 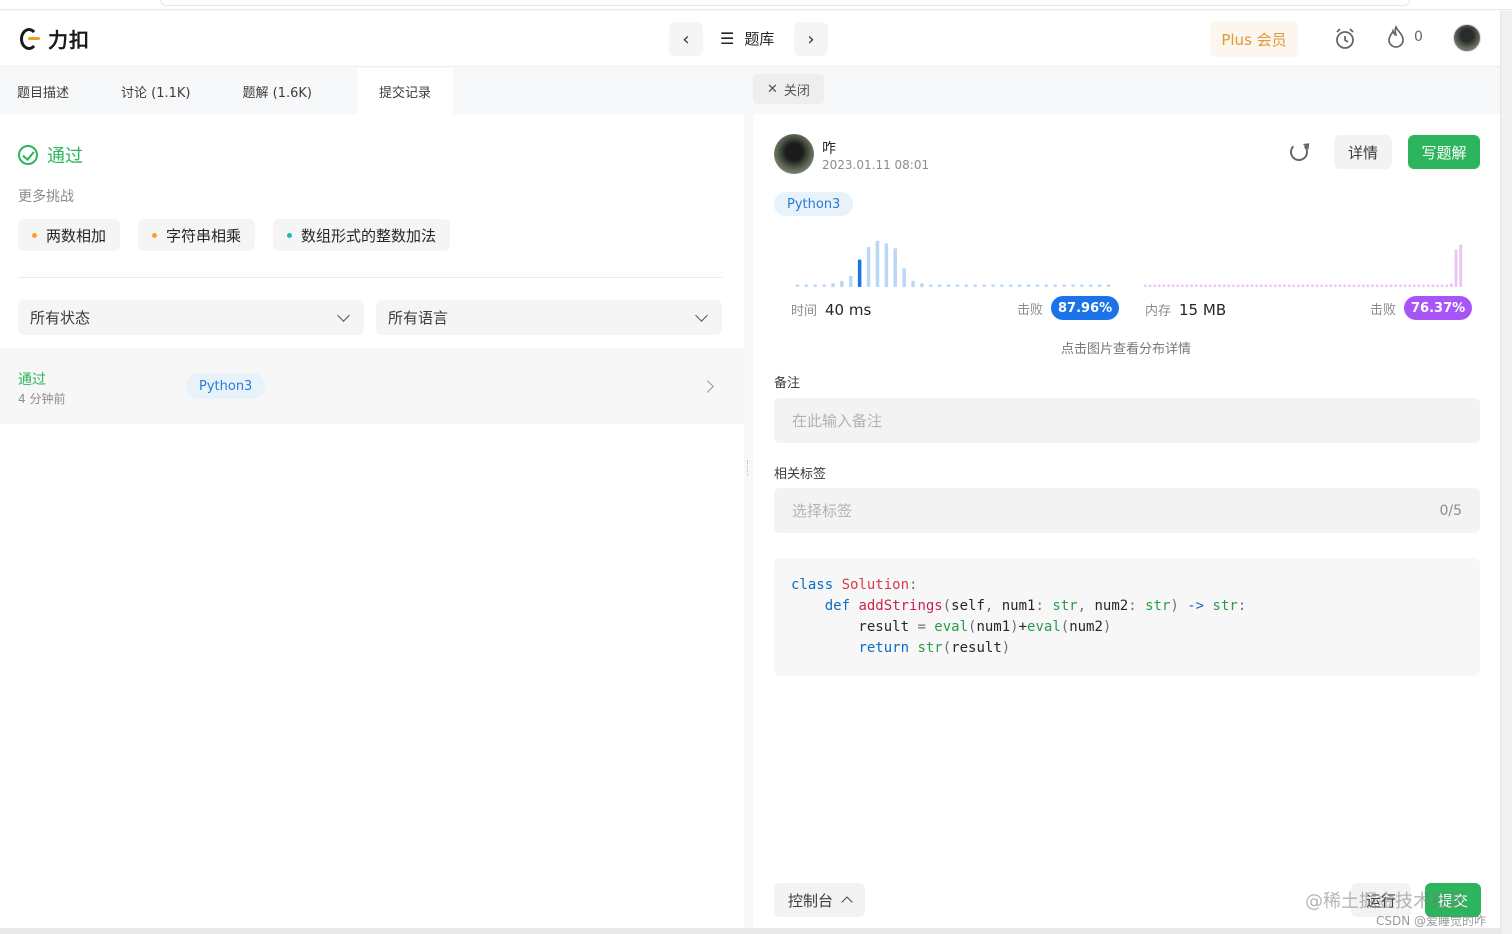 I want to click on leetcode-logo: 力扣, so click(x=54, y=38).